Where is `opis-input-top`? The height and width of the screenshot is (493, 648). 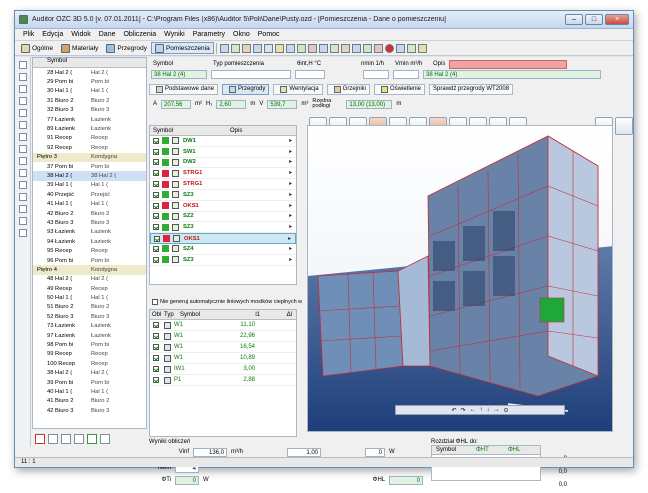
opis-input-top is located at coordinates (508, 64).